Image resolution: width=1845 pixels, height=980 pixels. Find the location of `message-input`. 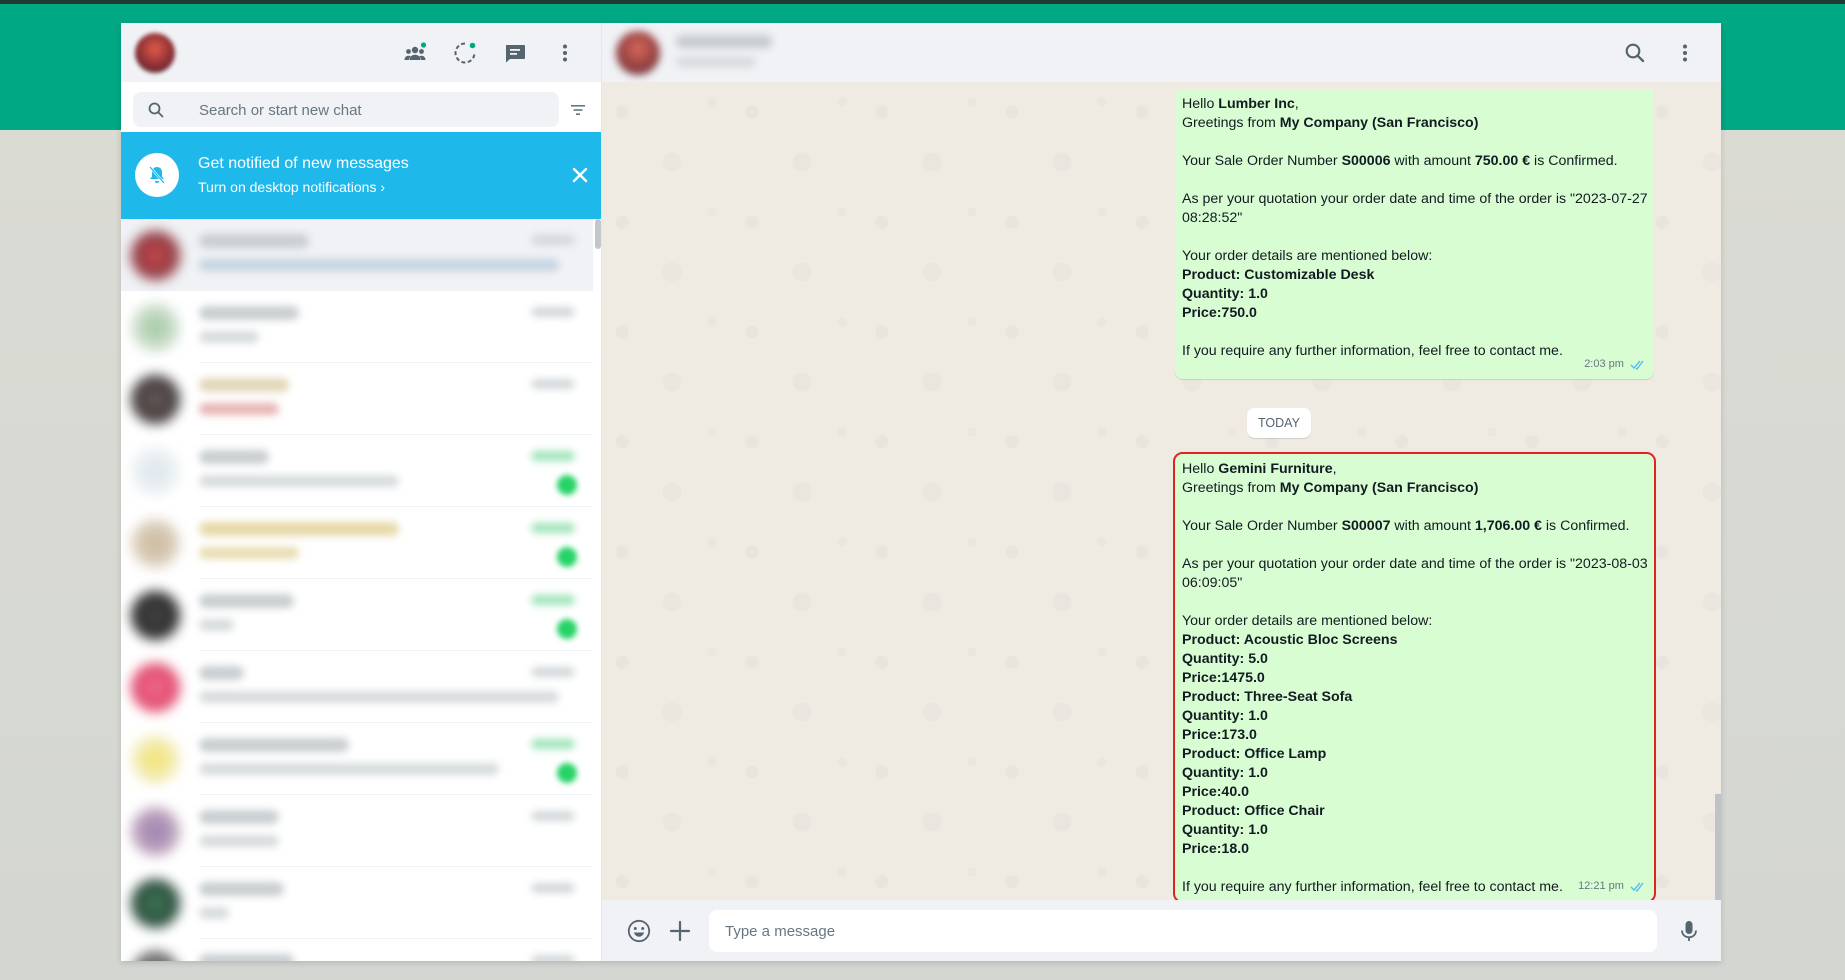

message-input is located at coordinates (1183, 931).